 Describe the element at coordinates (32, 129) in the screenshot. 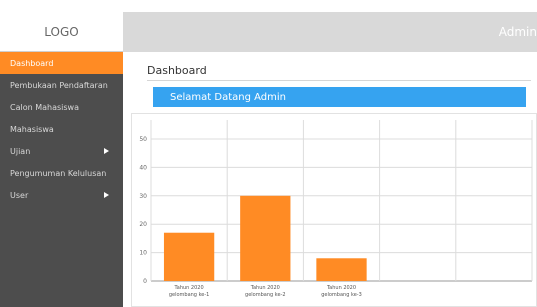

I see `sidebar-item-label: Mahasiswa` at that location.